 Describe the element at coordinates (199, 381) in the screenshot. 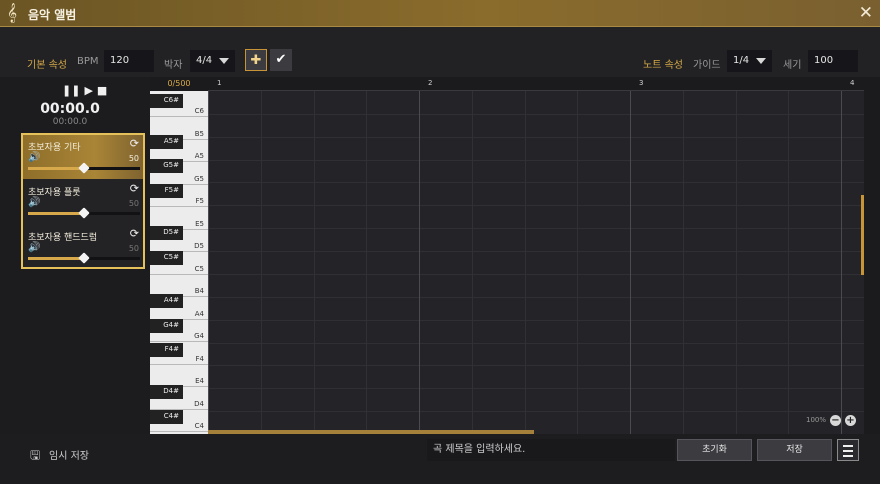

I see `key-label: E4` at that location.